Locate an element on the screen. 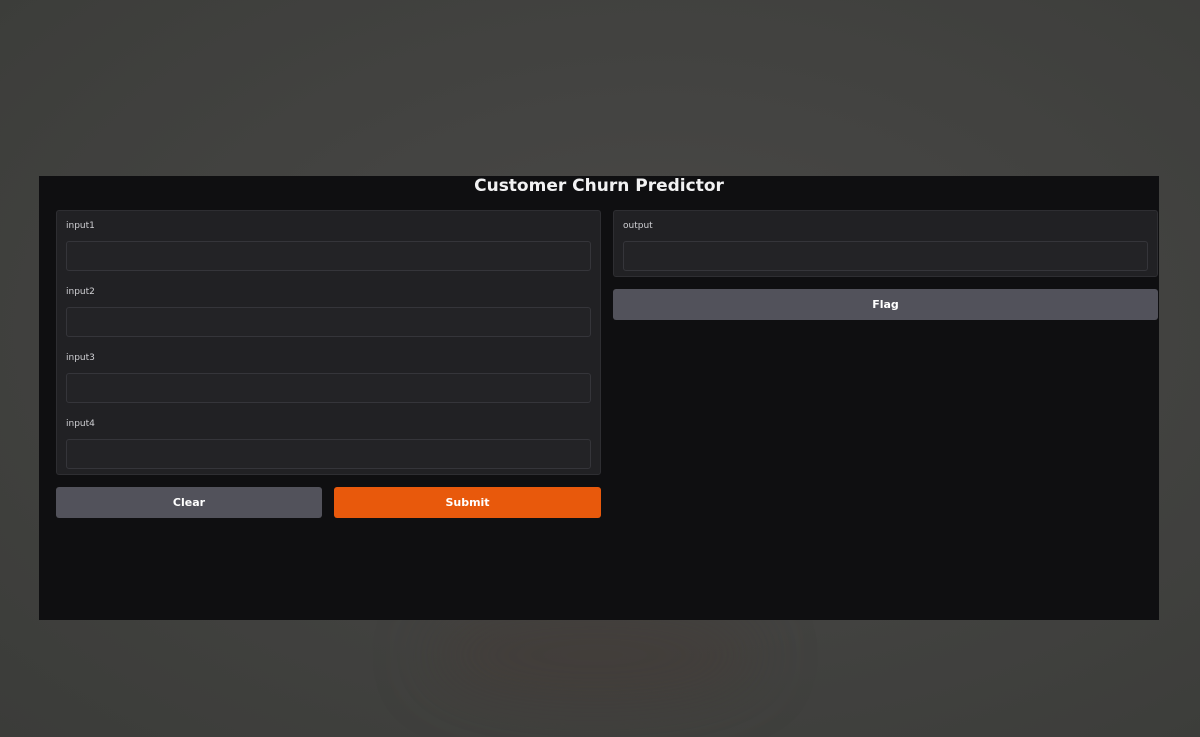 Image resolution: width=1200 pixels, height=737 pixels. input1-textbox is located at coordinates (328, 256).